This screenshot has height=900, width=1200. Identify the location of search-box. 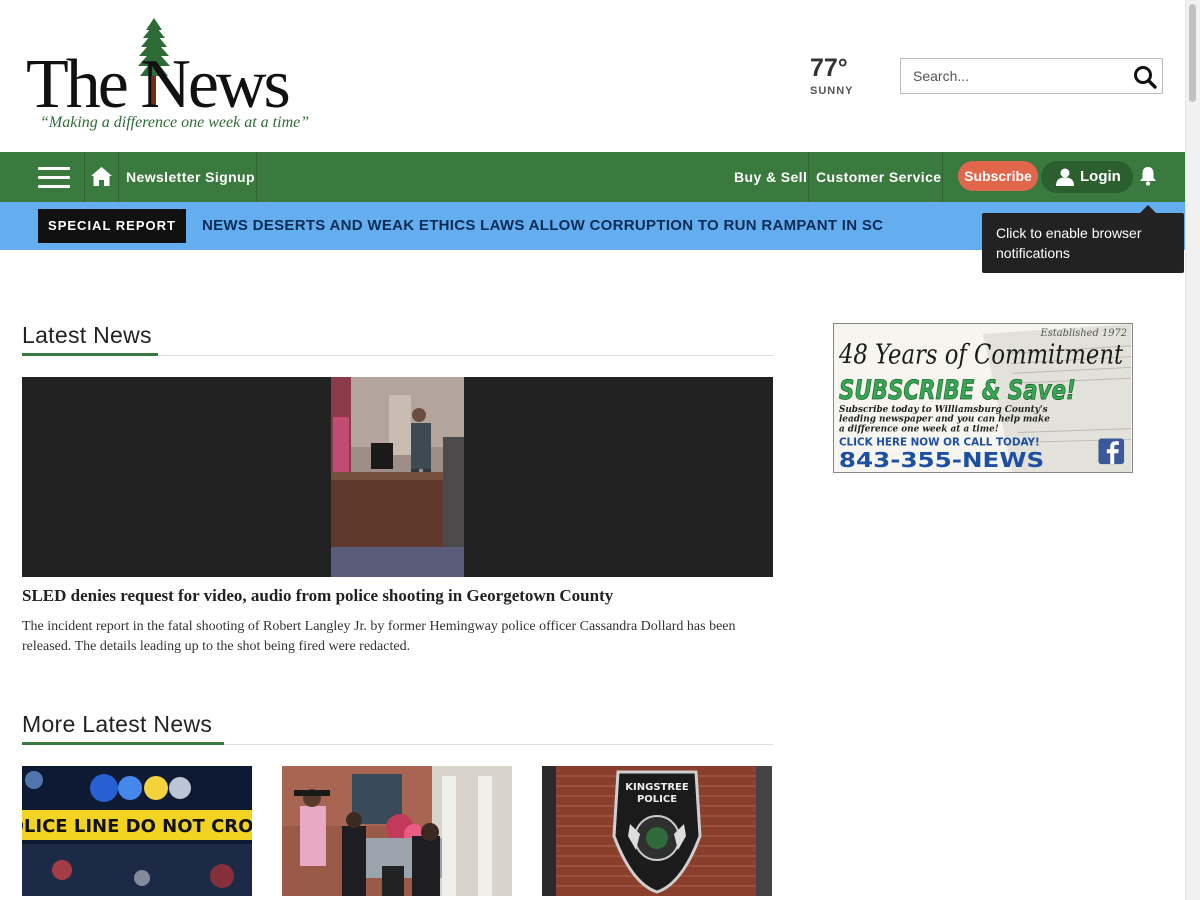
(1031, 76).